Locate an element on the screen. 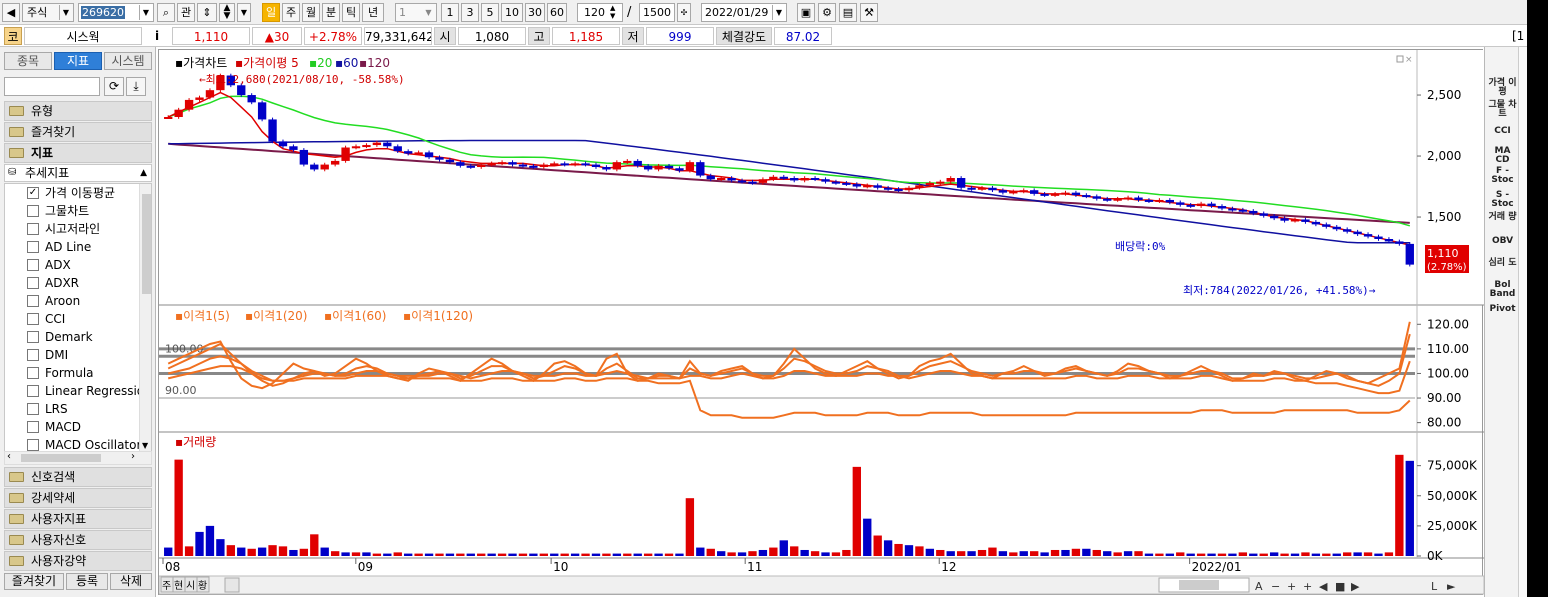  chevron-left-icon: ‹ is located at coordinates (9, 456).